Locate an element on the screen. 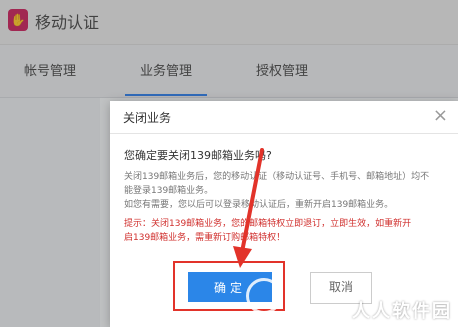 This screenshot has width=458, height=327. watermark: 人人软件园 is located at coordinates (402, 311).